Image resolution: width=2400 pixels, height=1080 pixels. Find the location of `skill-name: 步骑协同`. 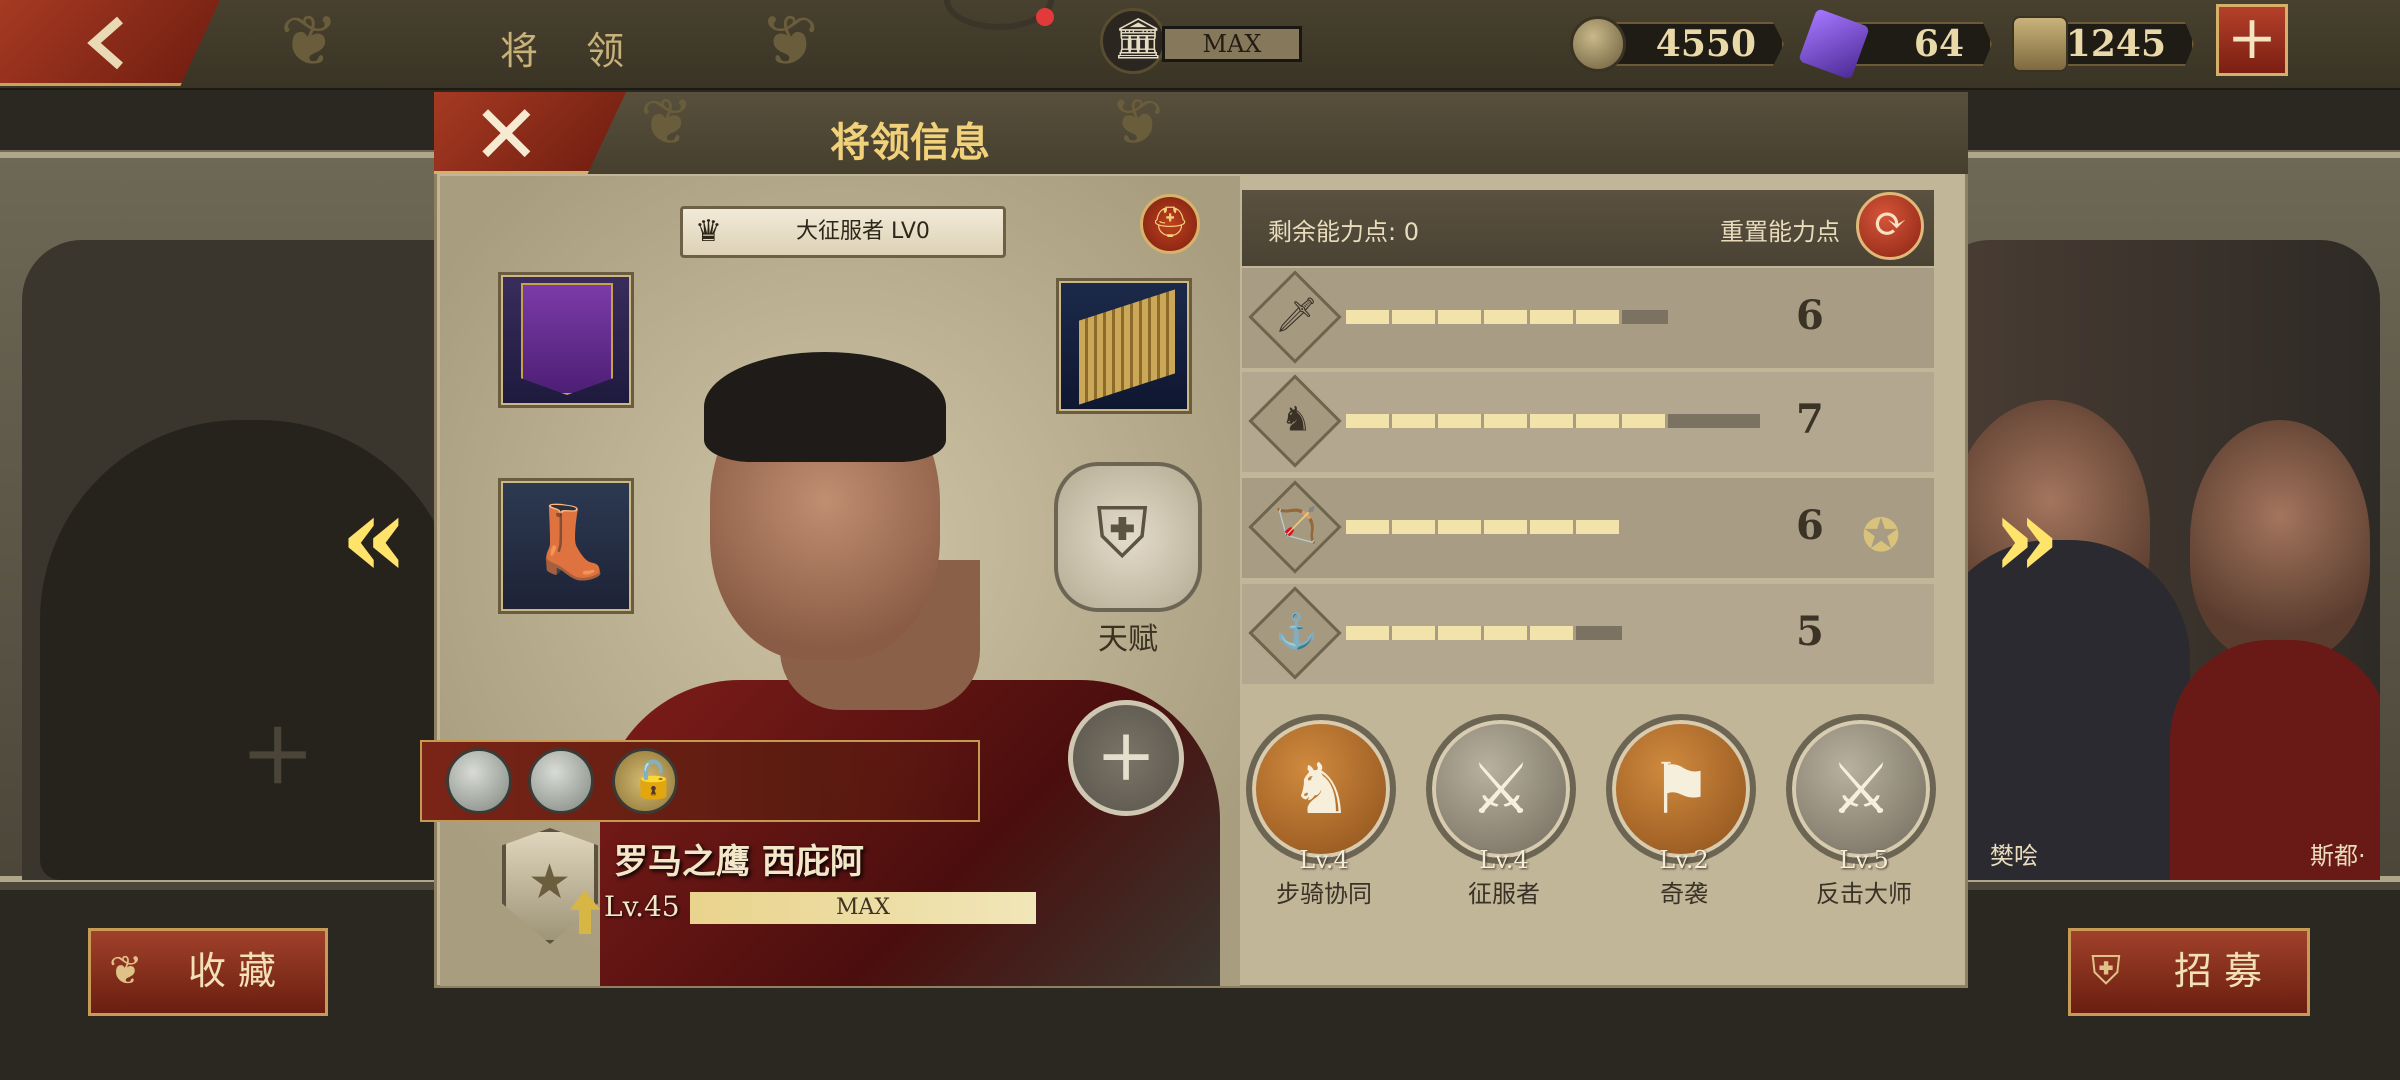

skill-name: 步骑协同 is located at coordinates (1324, 894).